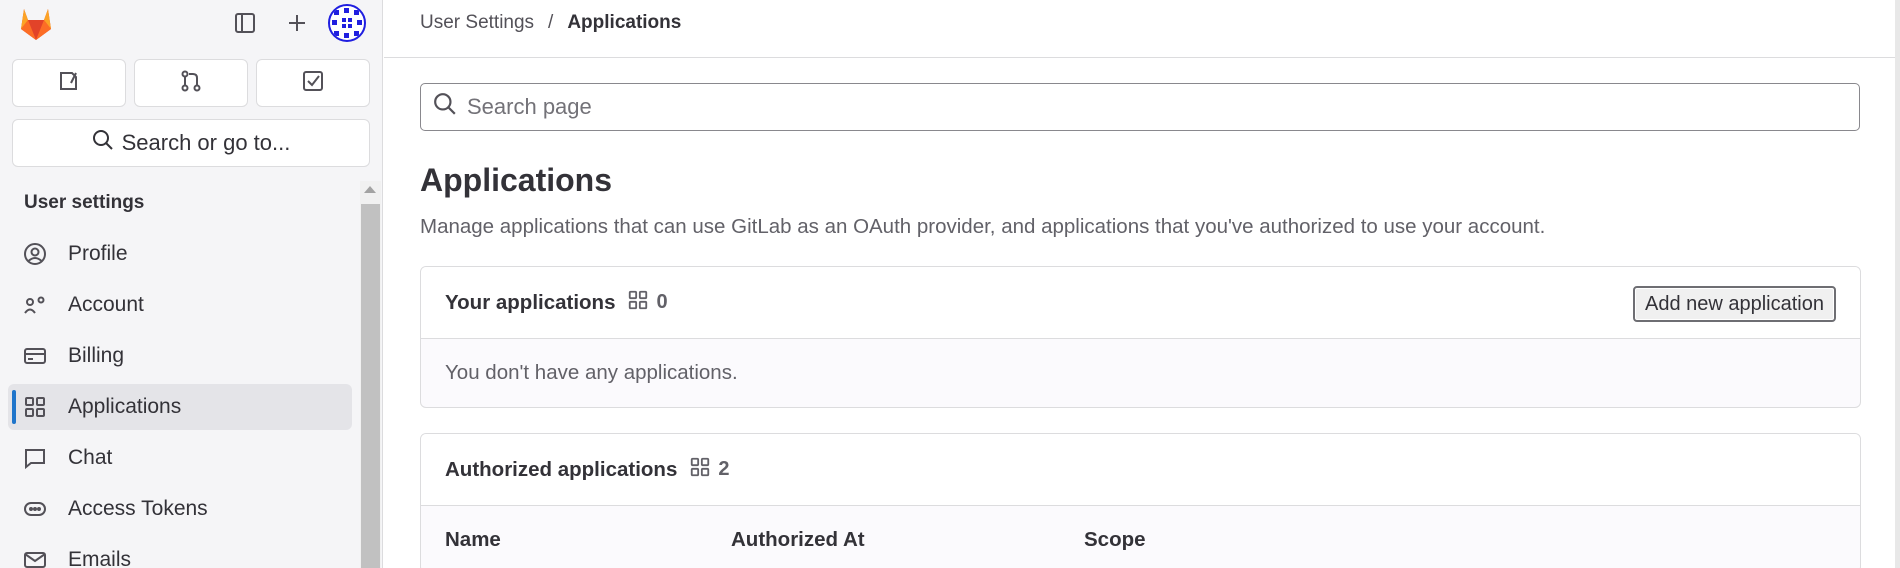 The height and width of the screenshot is (568, 1900). Describe the element at coordinates (138, 508) in the screenshot. I see `sidebar-item-label: Access Tokens` at that location.